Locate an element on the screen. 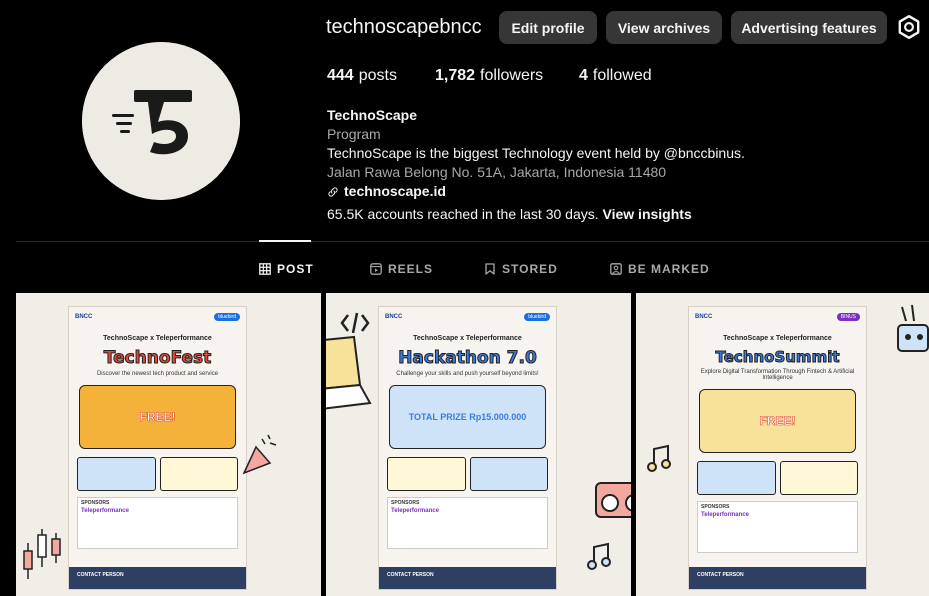 This screenshot has width=929, height=596. tagged-icon is located at coordinates (616, 269).